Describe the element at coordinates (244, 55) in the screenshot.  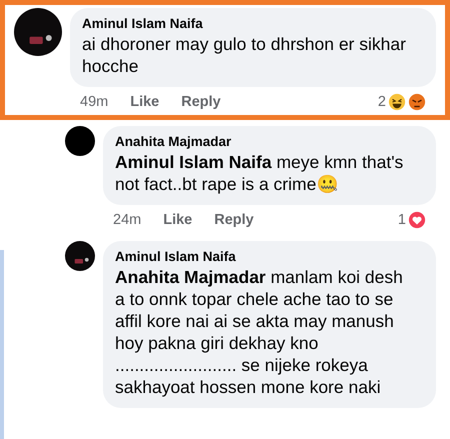
I see `comment-text: ai dhoroner may gulo to dhrshon er sikhar hocche` at that location.